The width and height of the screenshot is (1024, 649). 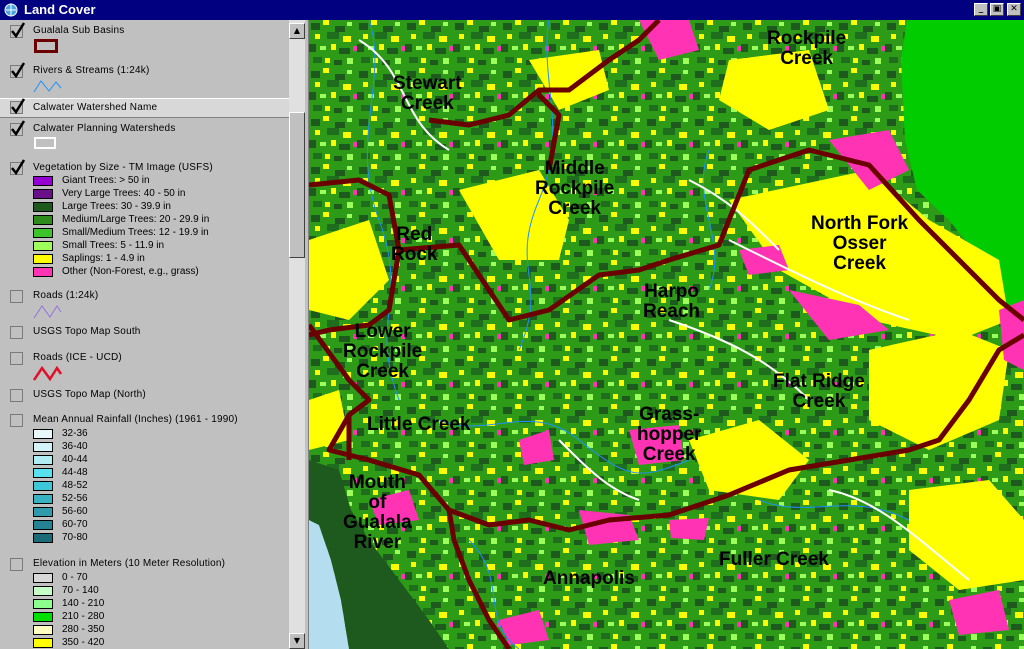 I want to click on class-label: Very Large Trees: 40 - 50 in, so click(x=124, y=193).